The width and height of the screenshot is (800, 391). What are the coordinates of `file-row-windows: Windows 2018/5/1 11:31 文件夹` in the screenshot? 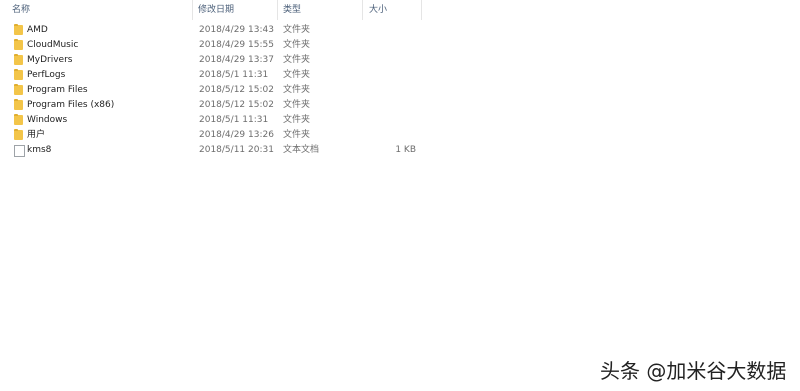 It's located at (211, 120).